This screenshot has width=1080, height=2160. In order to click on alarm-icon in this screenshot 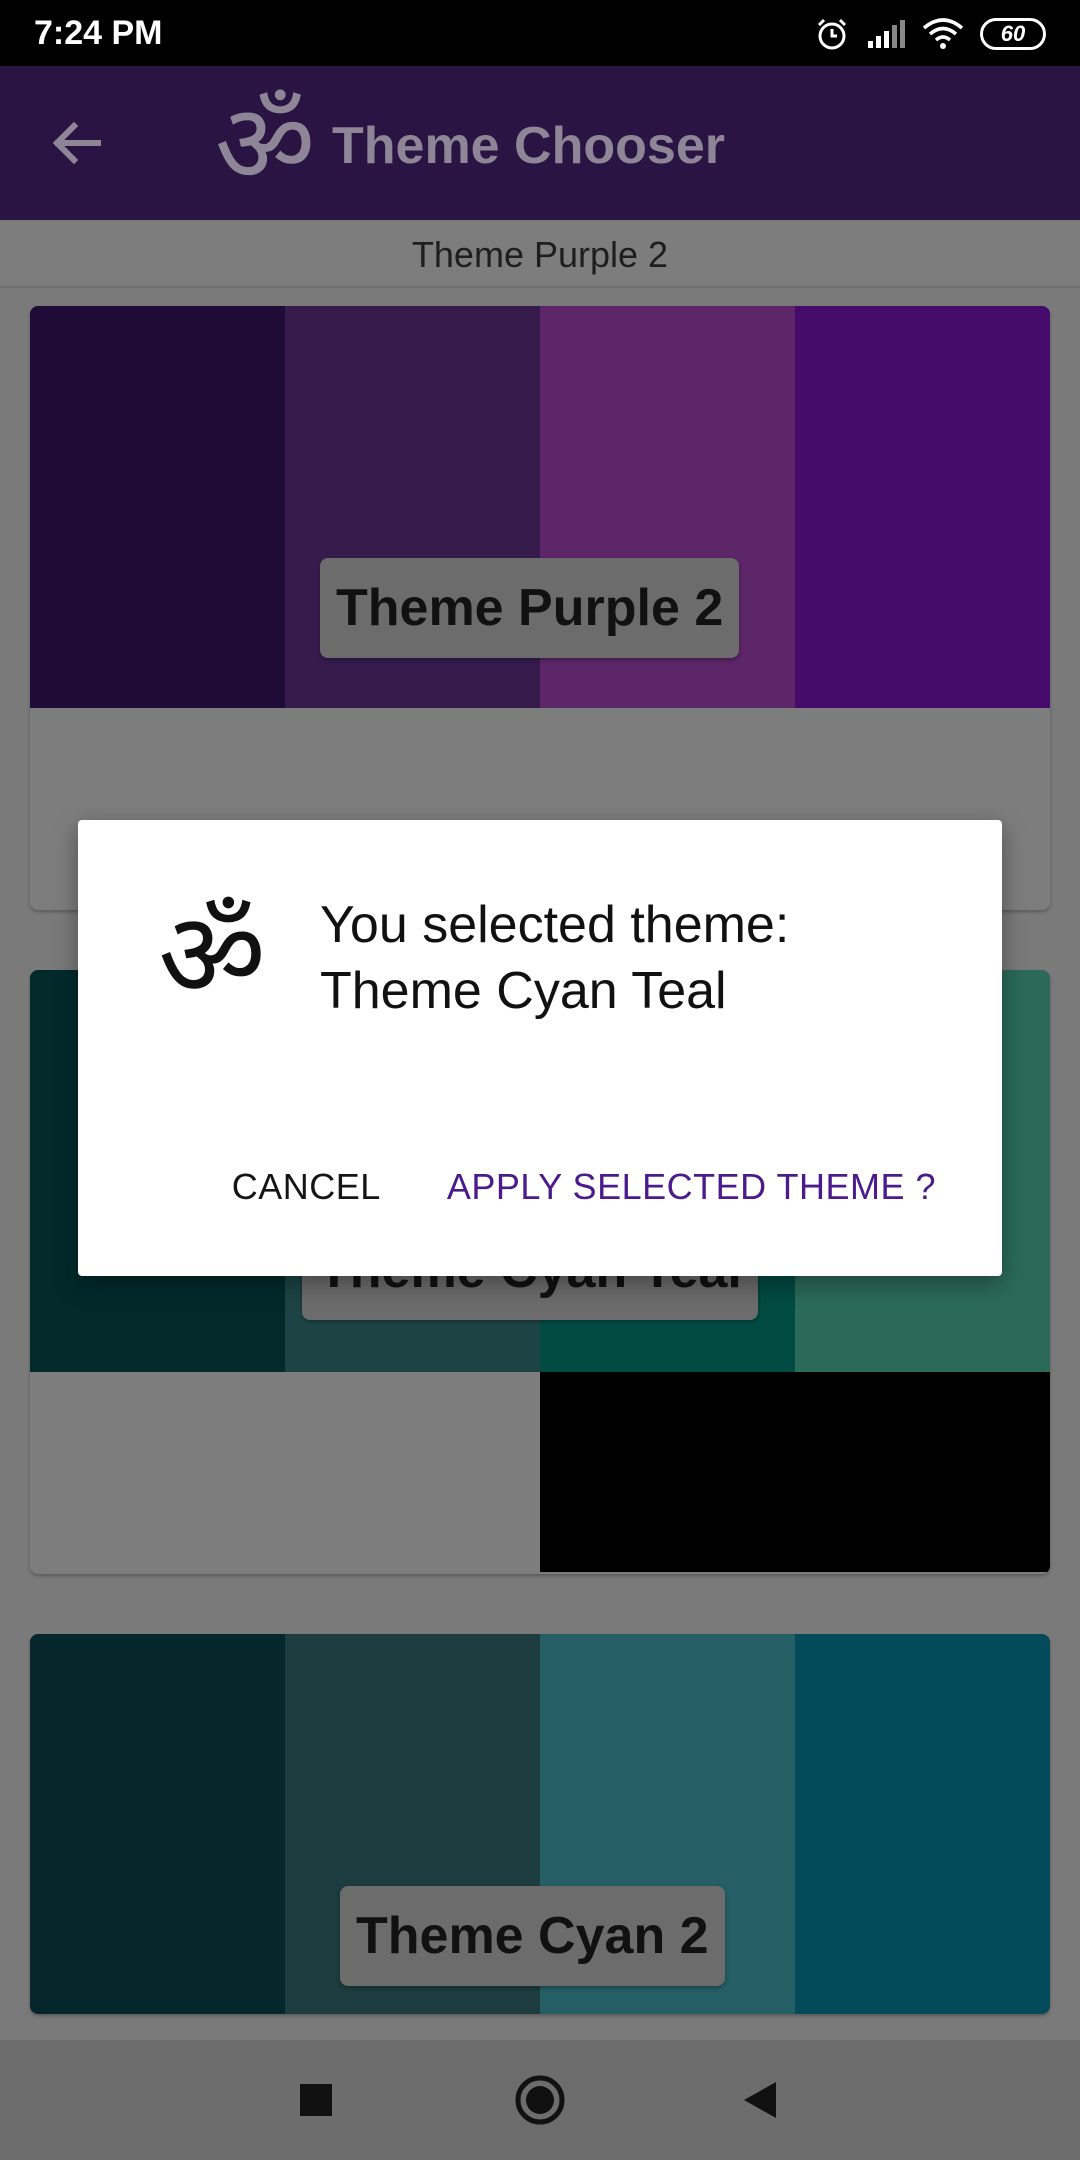, I will do `click(832, 34)`.